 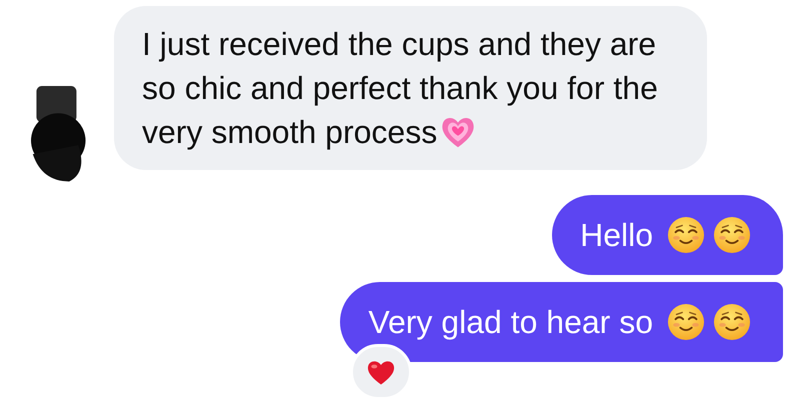 I want to click on message-text: Hello, so click(x=616, y=235).